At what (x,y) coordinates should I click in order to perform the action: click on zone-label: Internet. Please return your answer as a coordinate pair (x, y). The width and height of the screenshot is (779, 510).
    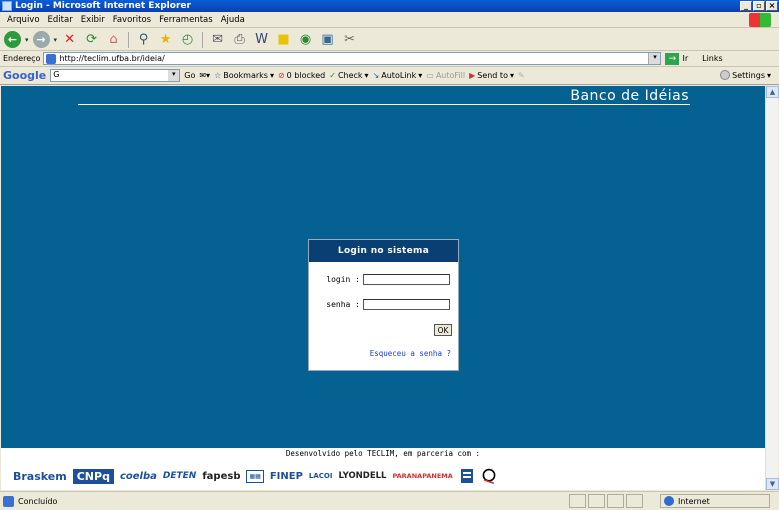
    Looking at the image, I should click on (694, 501).